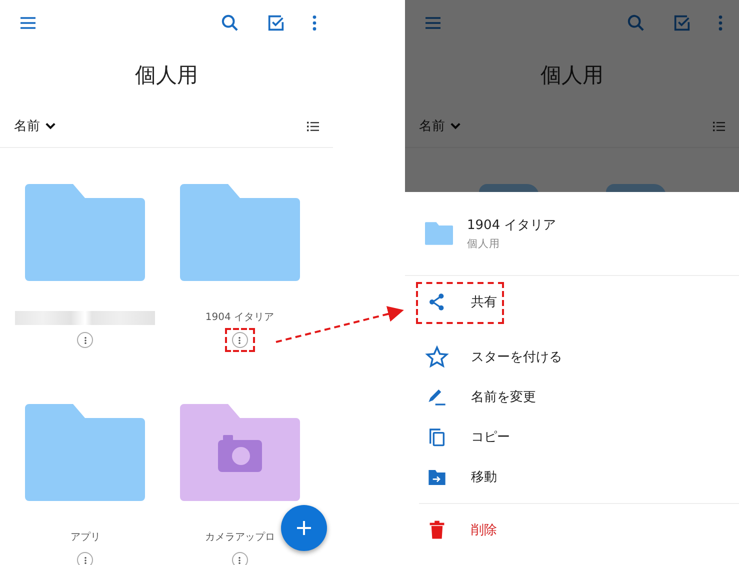 The image size is (739, 565). What do you see at coordinates (503, 397) in the screenshot?
I see `menu-item: 名前を変更` at bounding box center [503, 397].